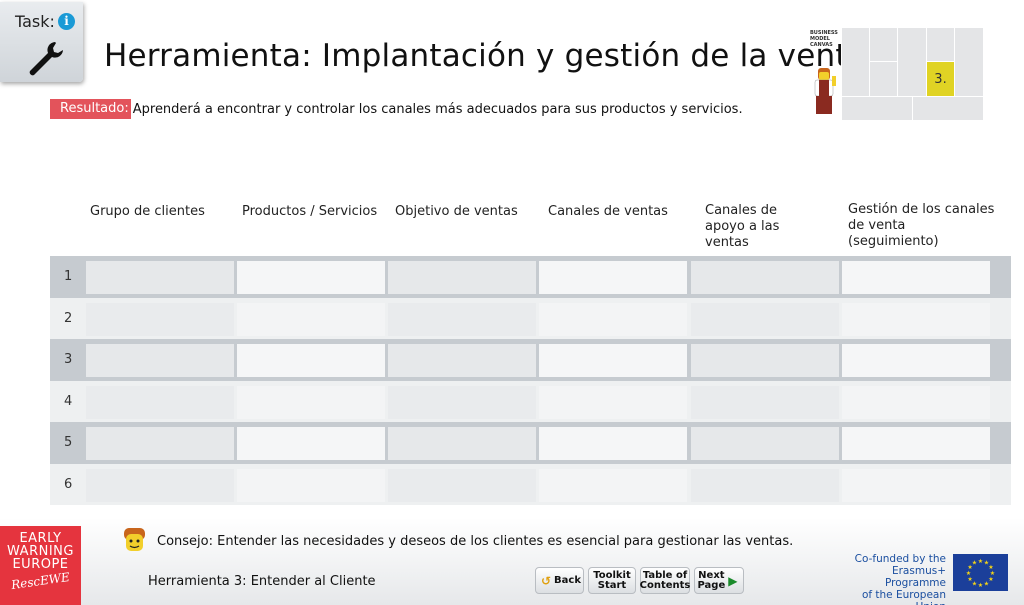 Image resolution: width=1024 pixels, height=605 pixels. Describe the element at coordinates (147, 211) in the screenshot. I see `column-header-customer-group: Grupo de clientes` at that location.